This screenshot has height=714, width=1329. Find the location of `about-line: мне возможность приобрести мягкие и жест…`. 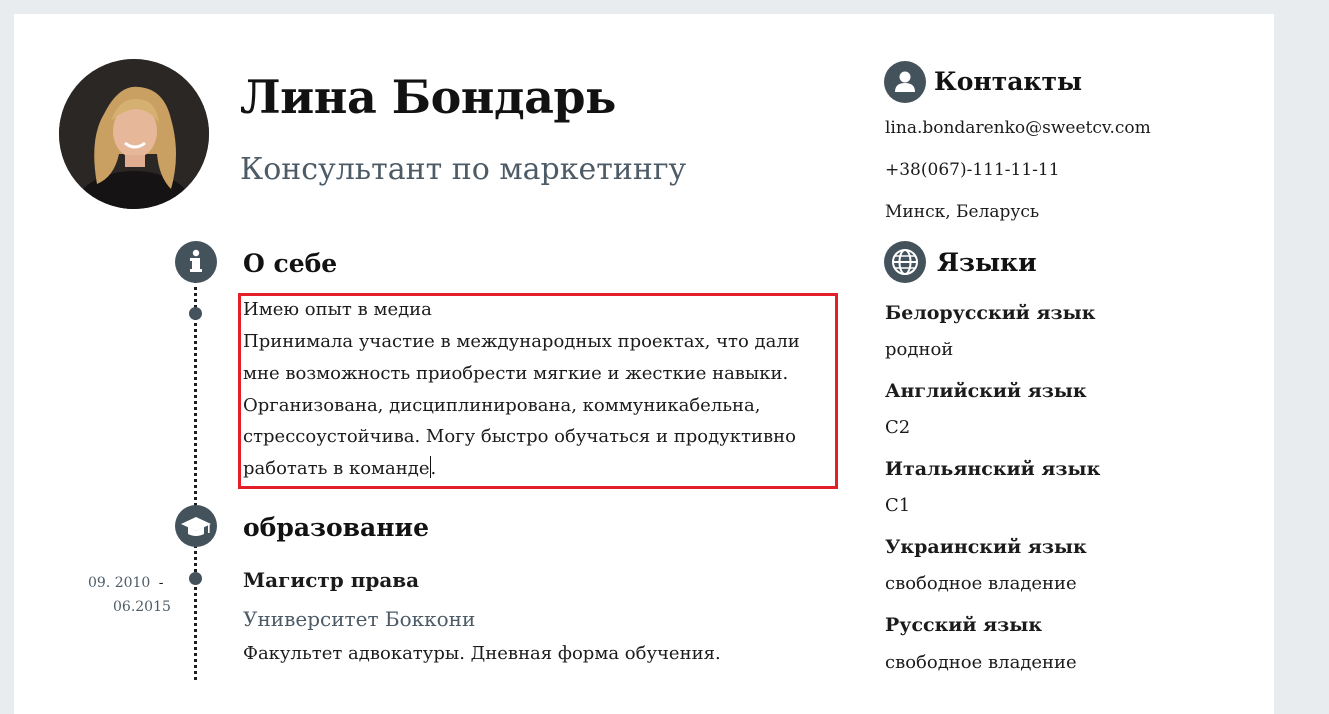

about-line: мне возможность приобрести мягкие и жест… is located at coordinates (516, 373).